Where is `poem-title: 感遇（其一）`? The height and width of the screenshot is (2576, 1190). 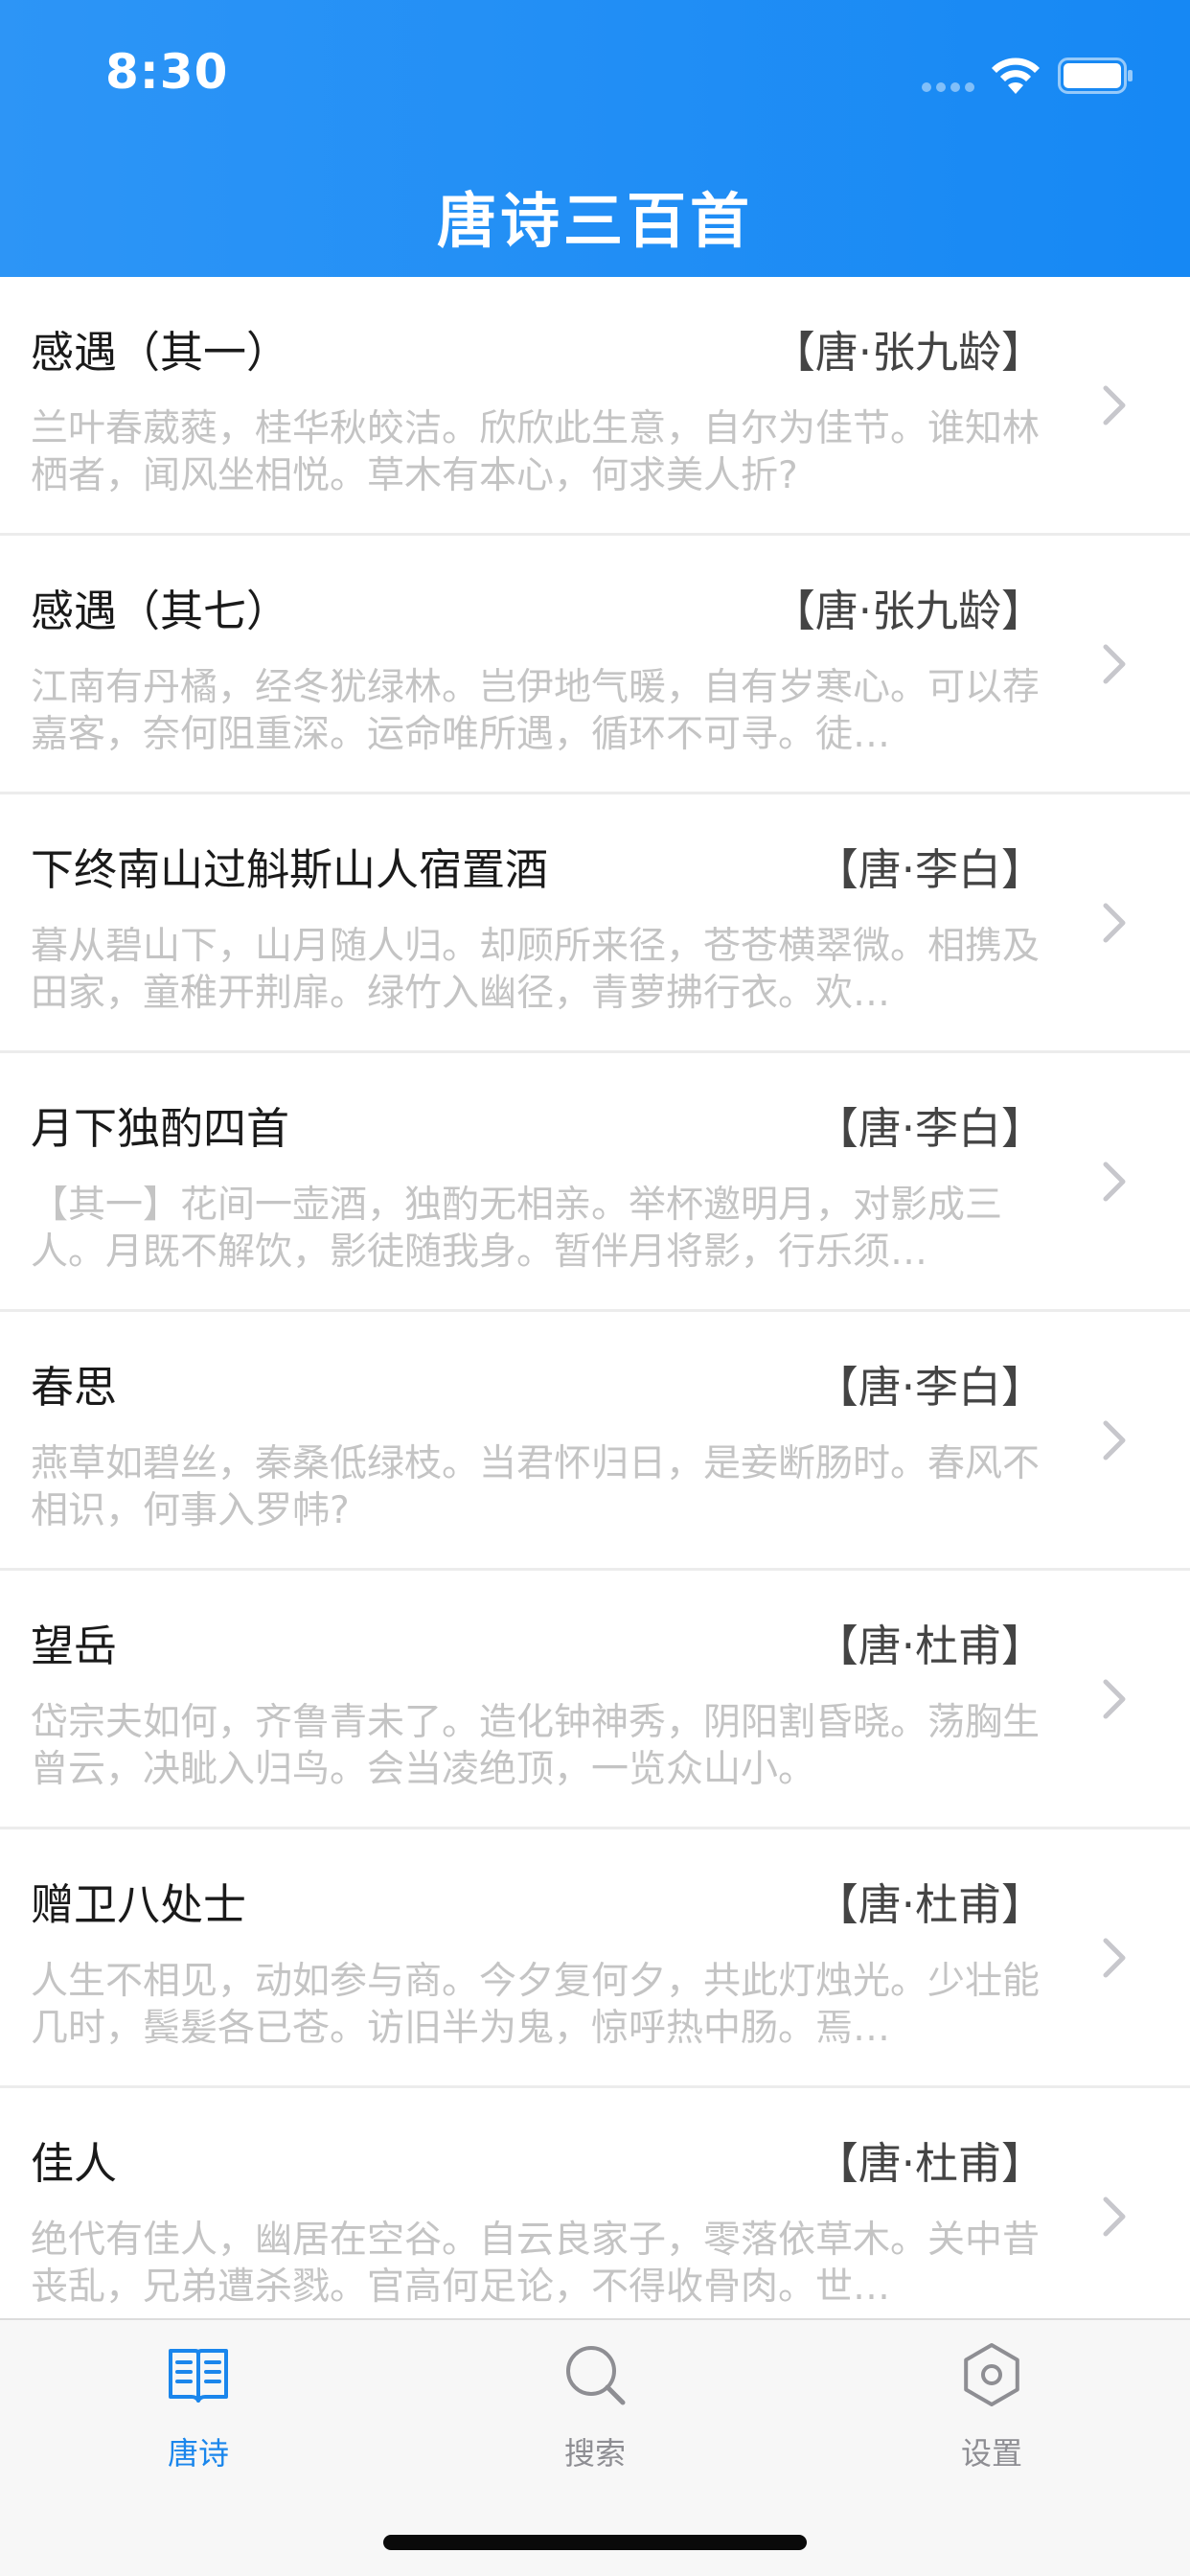 poem-title: 感遇（其一） is located at coordinates (160, 352).